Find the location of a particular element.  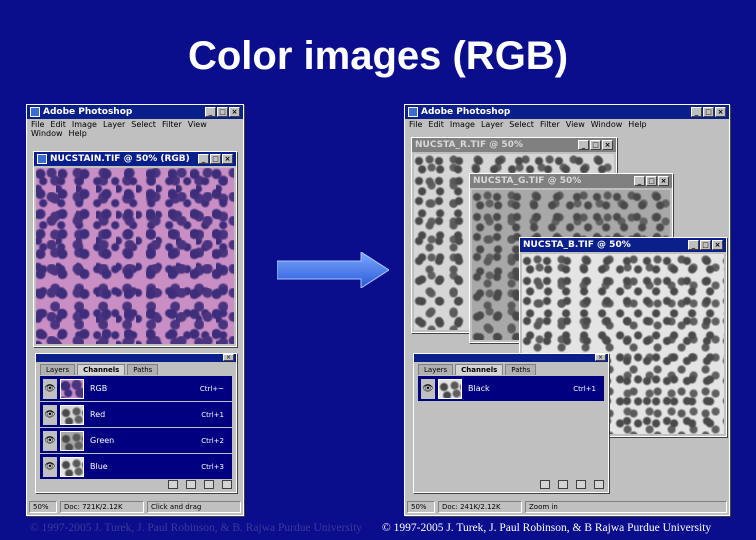

right-app-titlebar: Adobe Photoshop _ □ × is located at coordinates (567, 112).